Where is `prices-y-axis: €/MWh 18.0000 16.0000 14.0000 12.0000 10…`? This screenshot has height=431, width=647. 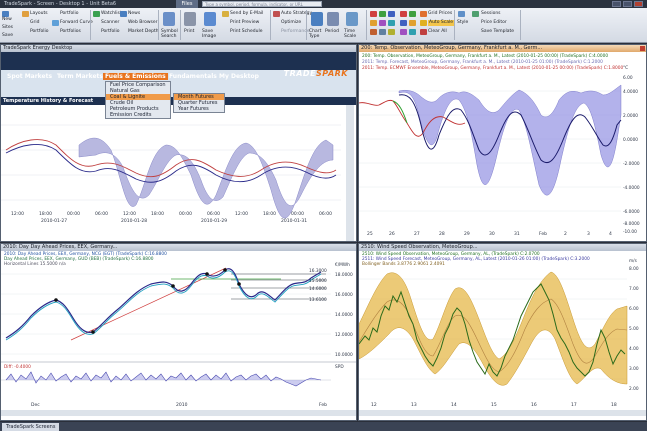 prices-y-axis: €/MWh 18.0000 16.0000 14.0000 12.0000 10… is located at coordinates (331, 310).